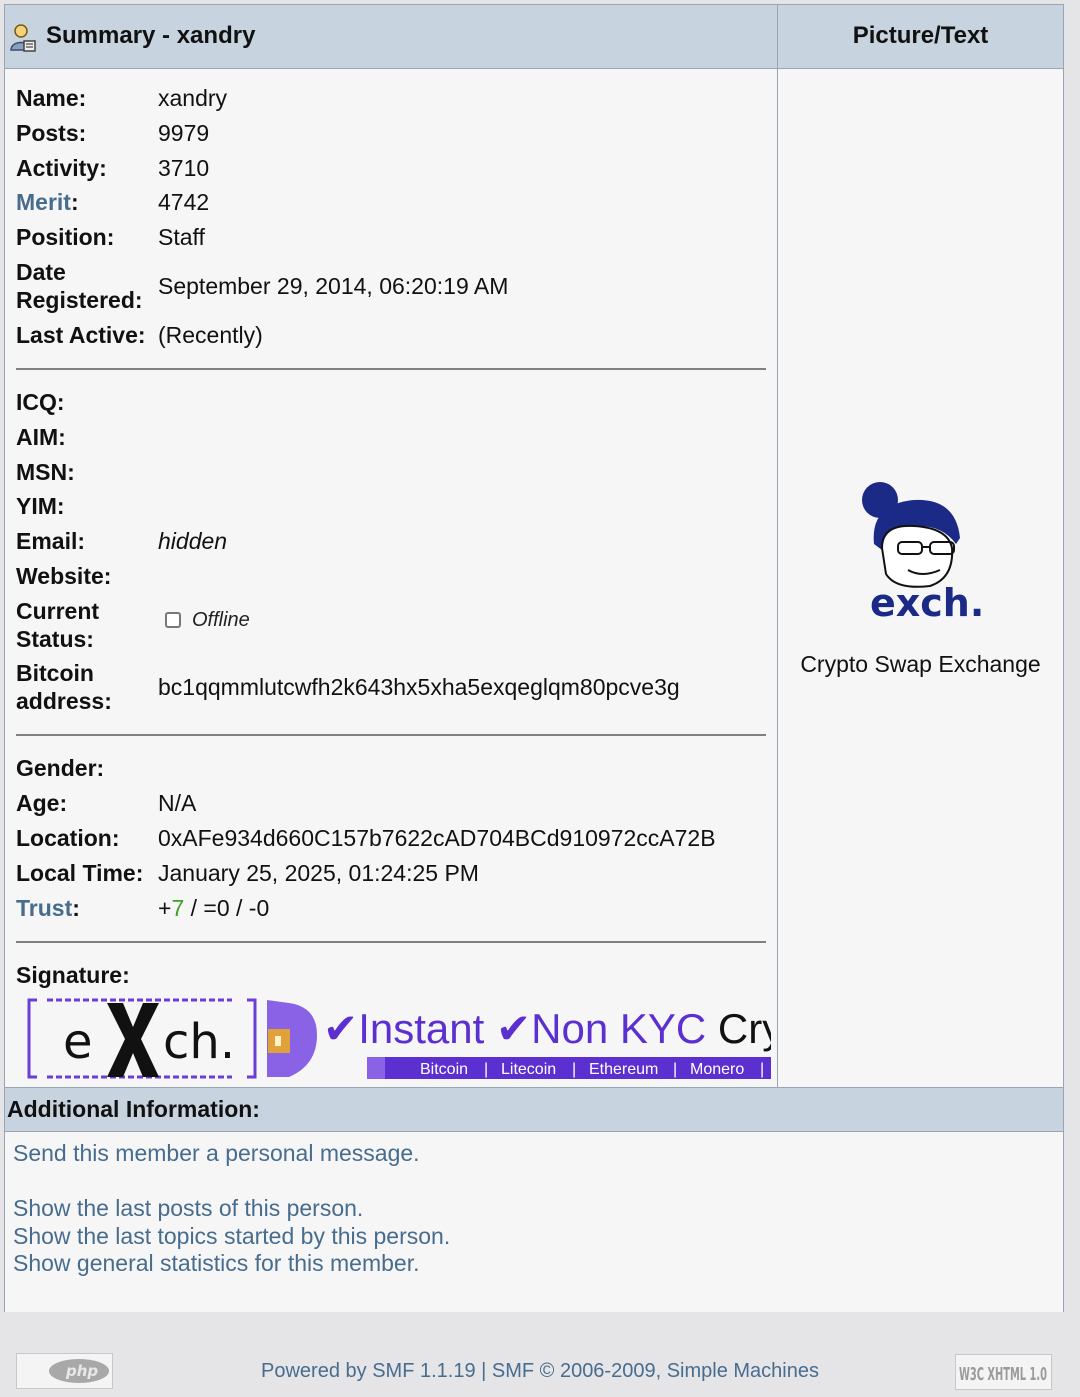  Describe the element at coordinates (173, 620) in the screenshot. I see `offline-icon` at that location.